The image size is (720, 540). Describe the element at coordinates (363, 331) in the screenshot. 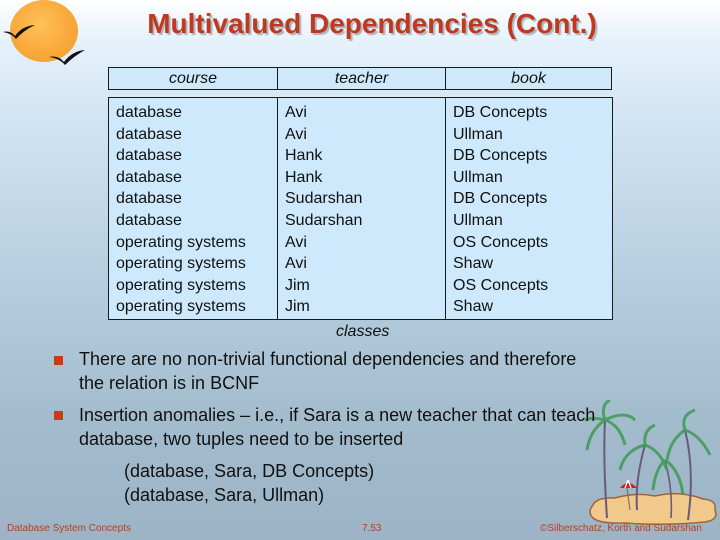

I see `table-caption: classes` at that location.